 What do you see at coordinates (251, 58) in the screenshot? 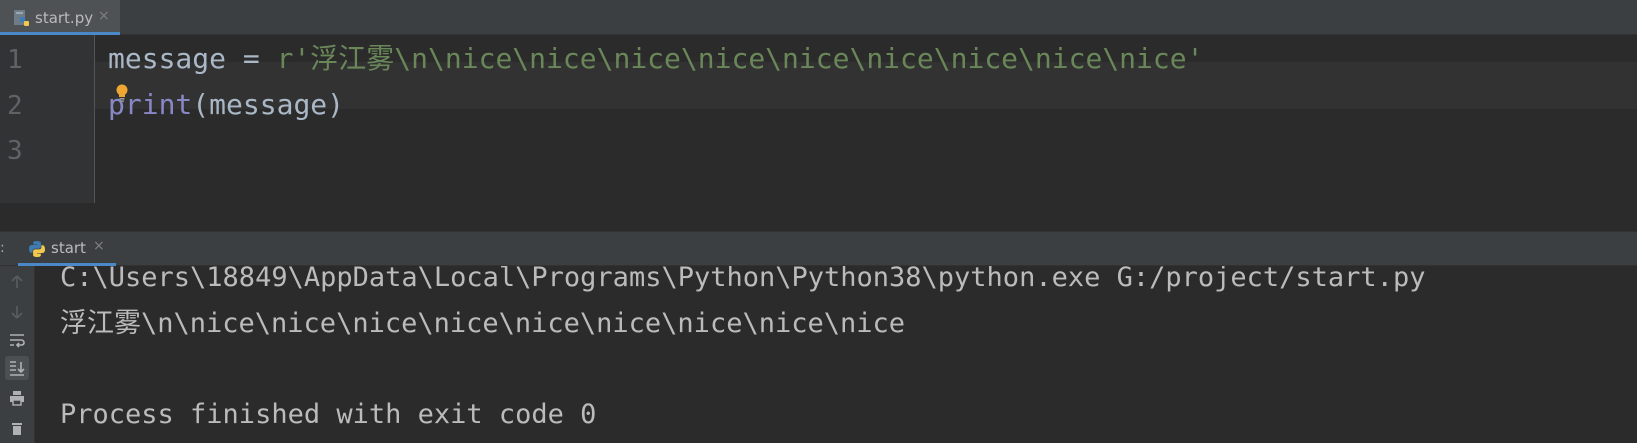
I see `operator-token: =` at bounding box center [251, 58].